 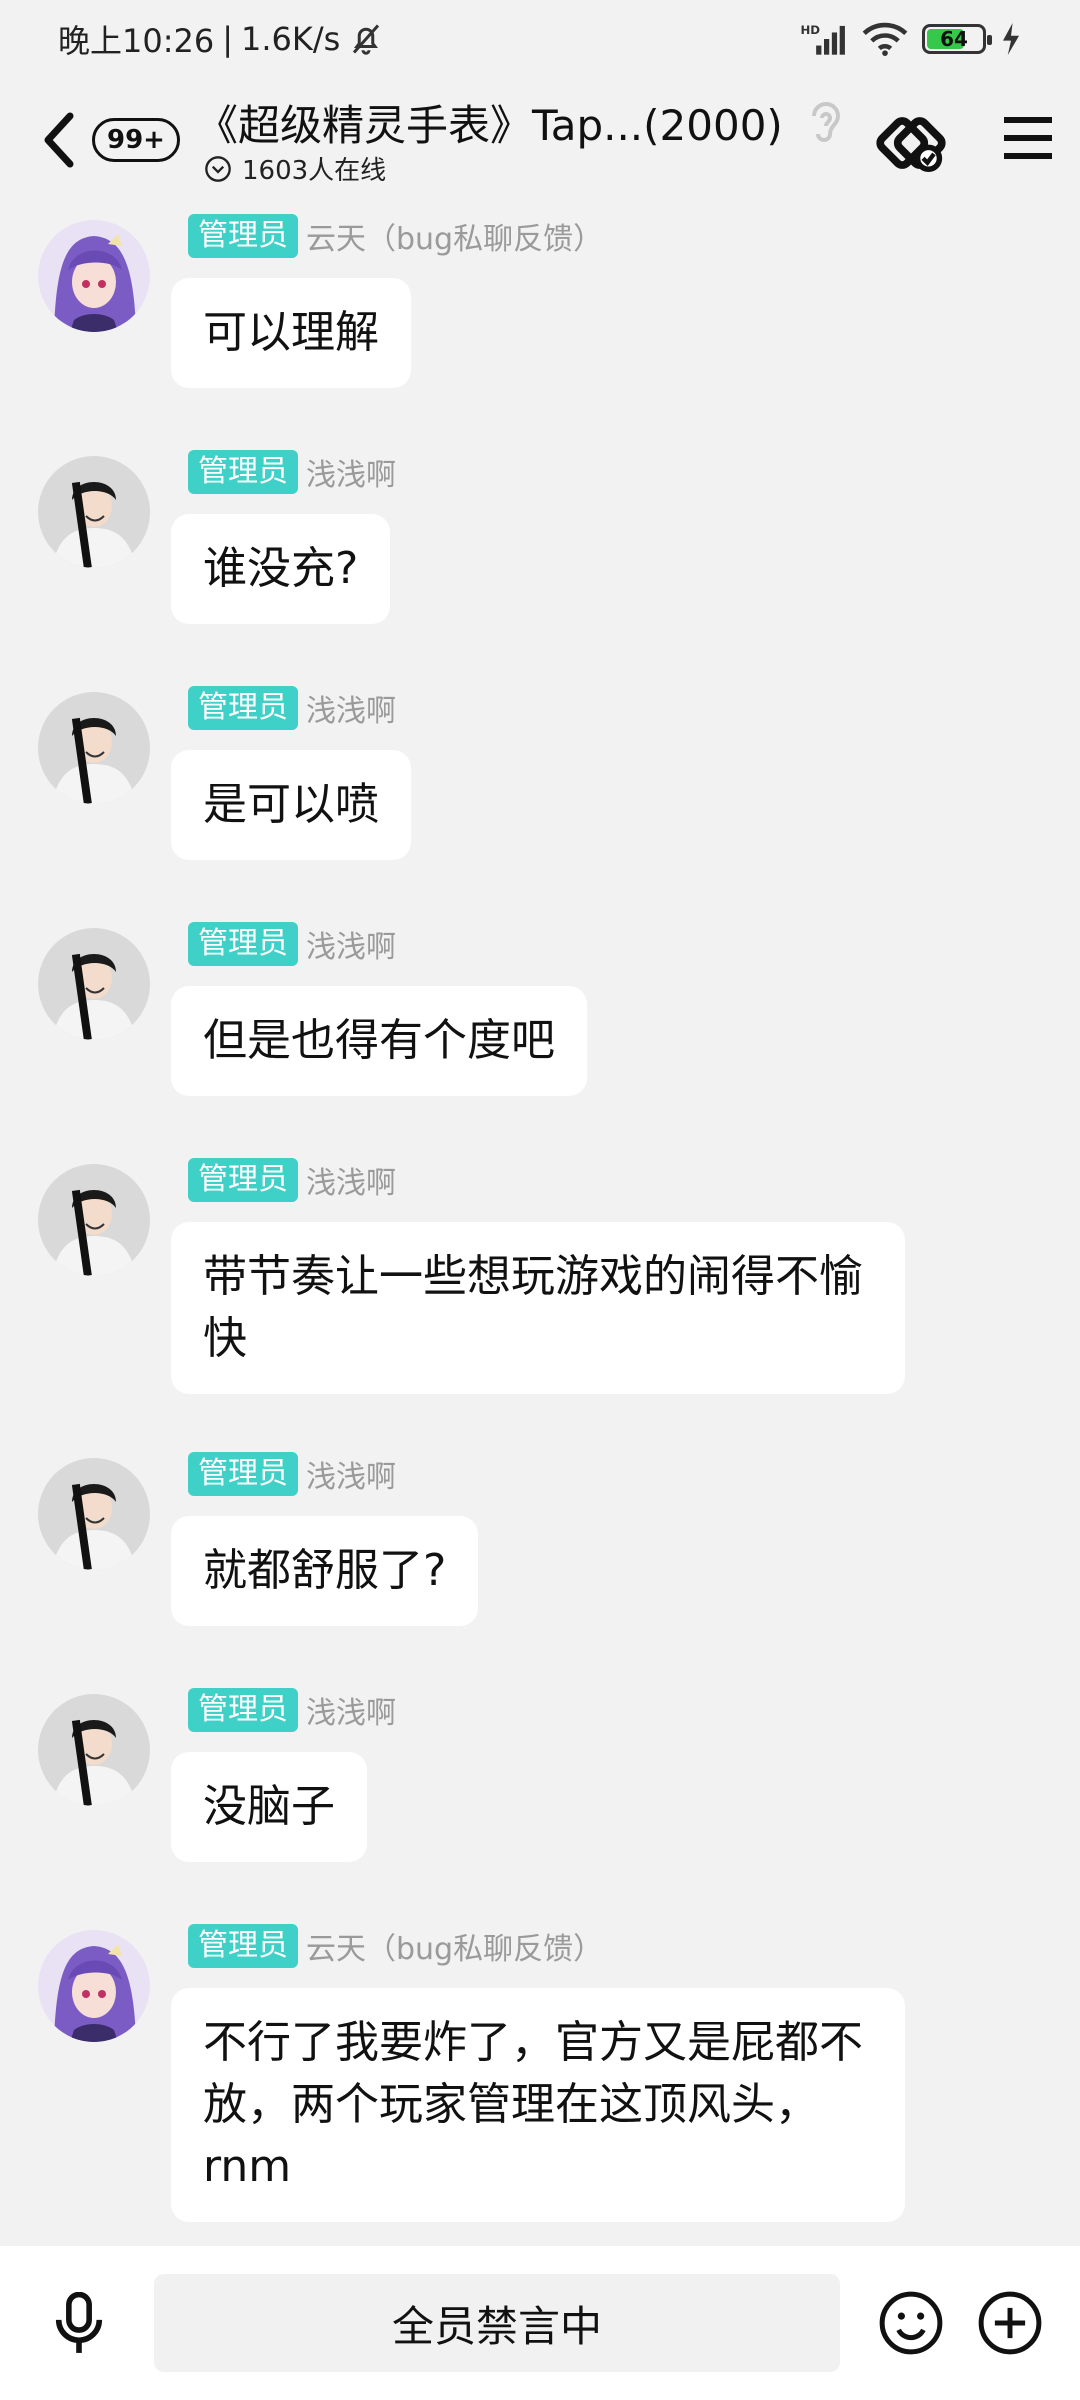 I want to click on status-speed: 1.6K/s, so click(x=291, y=39).